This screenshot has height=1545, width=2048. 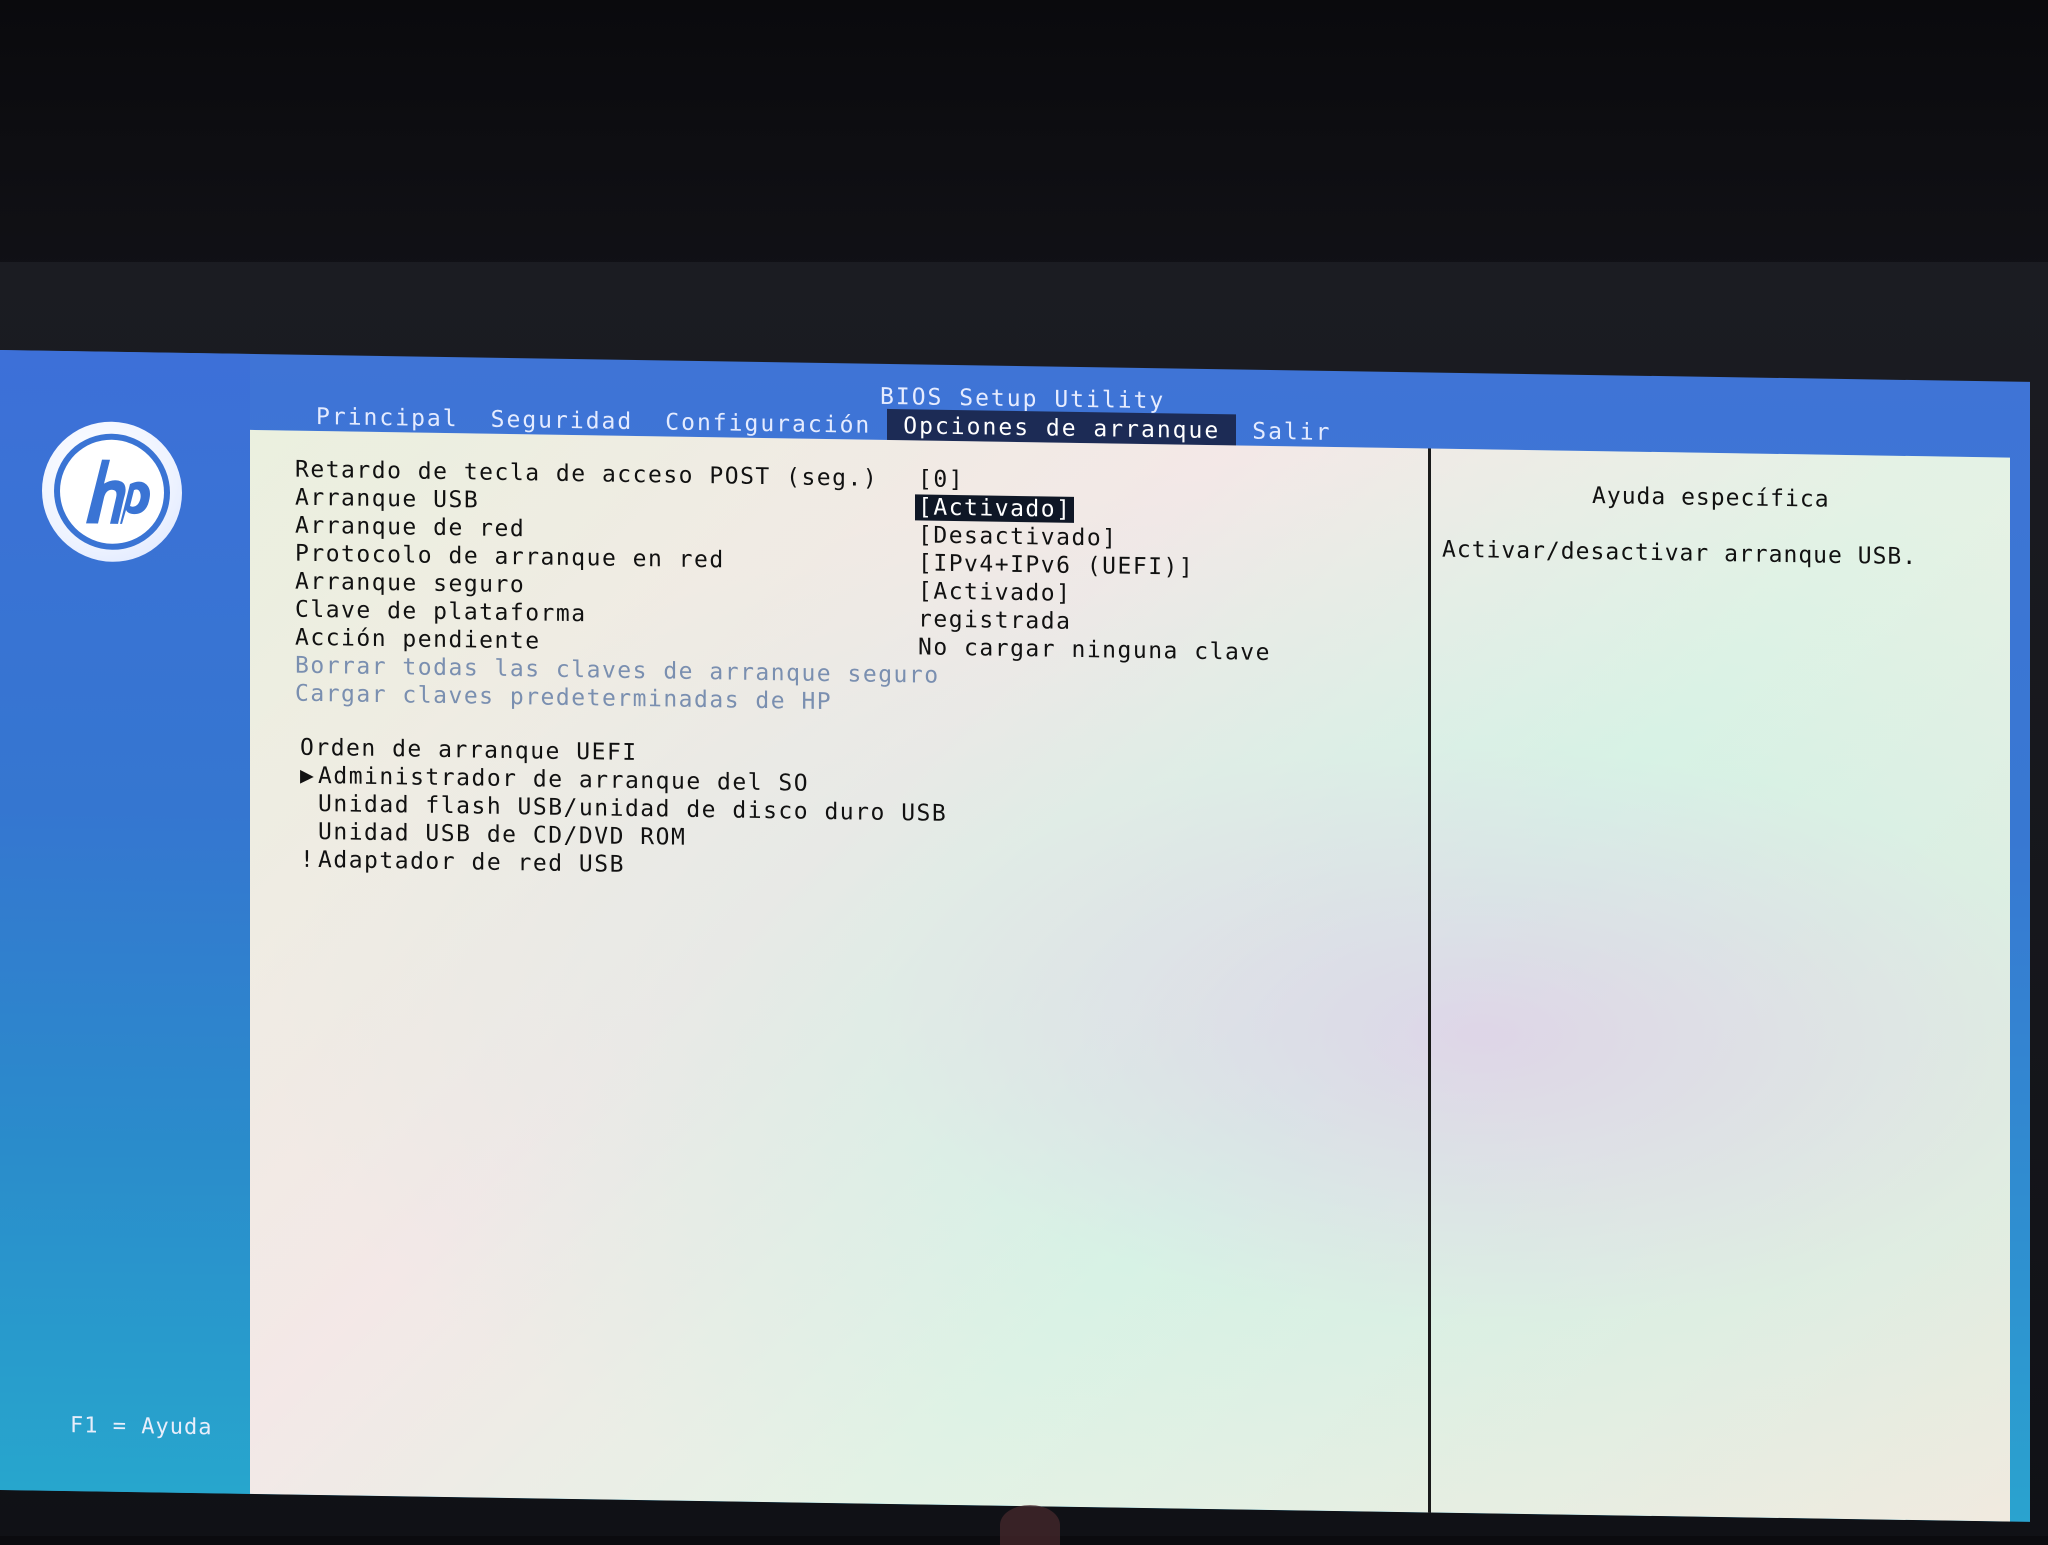 I want to click on setting-value: registrada, so click(x=994, y=620).